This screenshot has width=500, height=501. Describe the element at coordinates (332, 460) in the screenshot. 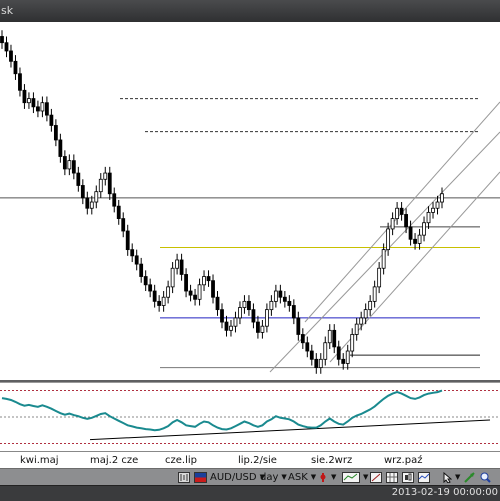

I see `x-label-sie: sie.2wrz` at that location.